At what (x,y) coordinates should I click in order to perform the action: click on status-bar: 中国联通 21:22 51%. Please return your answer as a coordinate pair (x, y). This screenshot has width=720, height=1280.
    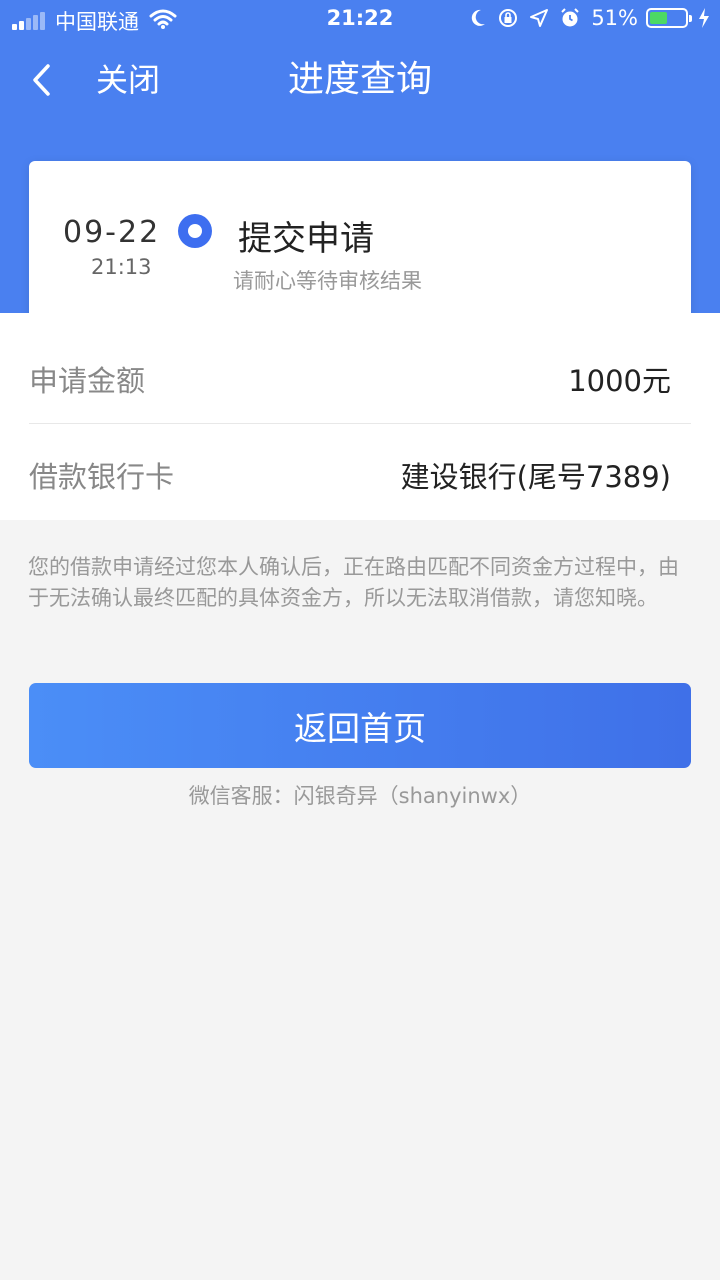
    Looking at the image, I should click on (360, 20).